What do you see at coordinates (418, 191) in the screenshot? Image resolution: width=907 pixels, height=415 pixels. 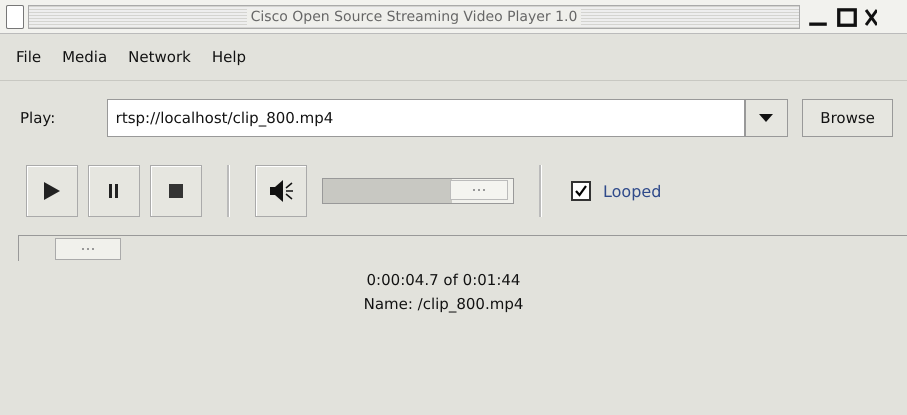 I see `volume-slider` at bounding box center [418, 191].